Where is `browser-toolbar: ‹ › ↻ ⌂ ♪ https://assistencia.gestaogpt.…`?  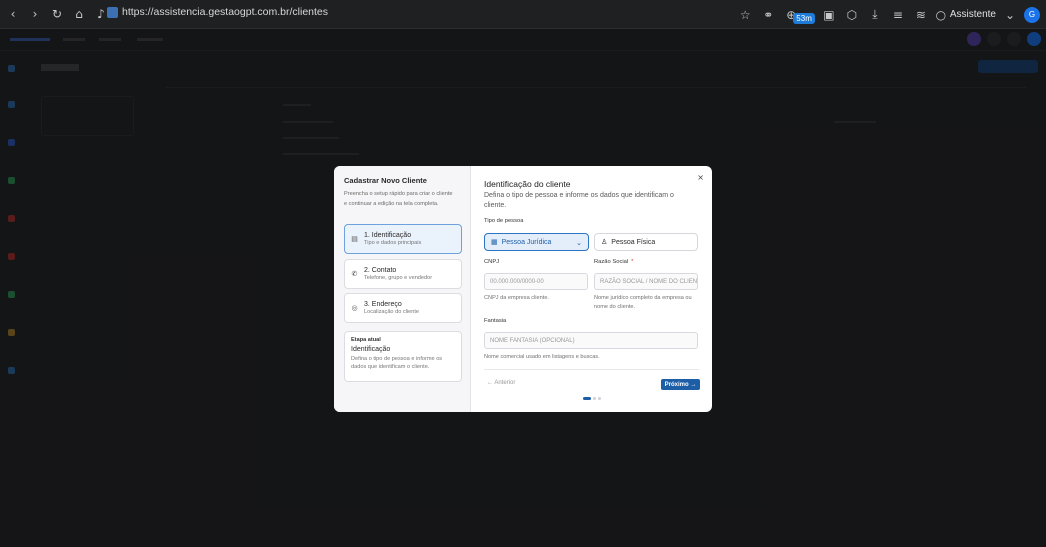 browser-toolbar: ‹ › ↻ ⌂ ♪ https://assistencia.gestaogpt.… is located at coordinates (523, 14).